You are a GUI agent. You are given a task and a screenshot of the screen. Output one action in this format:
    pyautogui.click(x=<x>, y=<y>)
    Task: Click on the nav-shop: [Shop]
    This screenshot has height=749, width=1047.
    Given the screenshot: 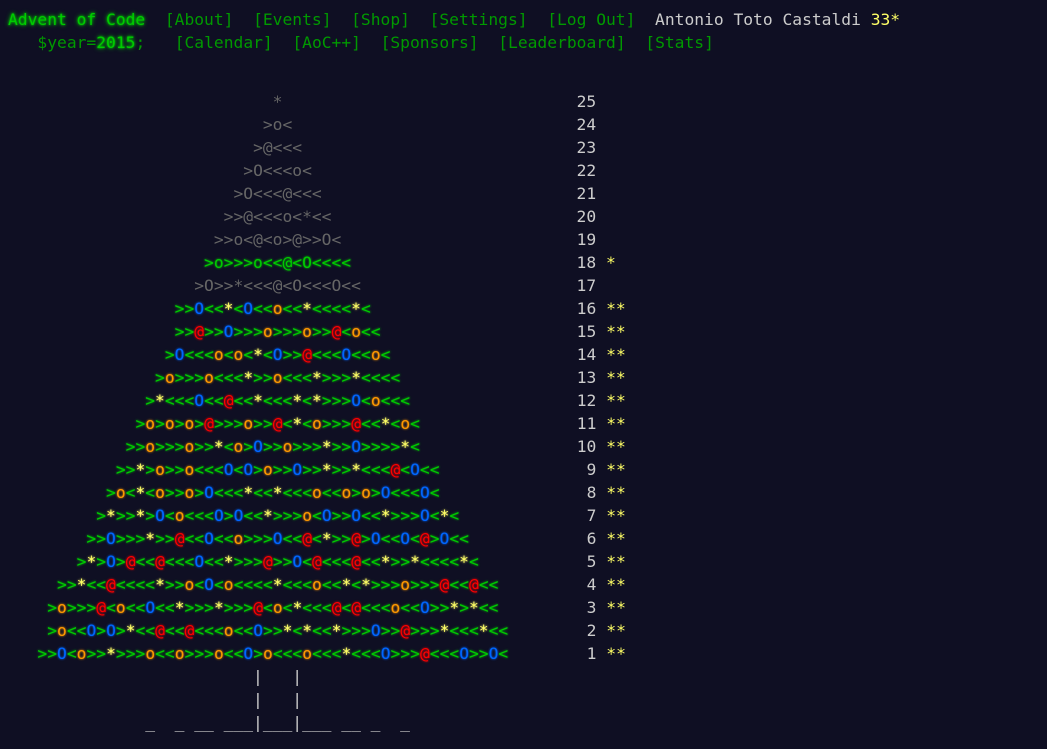 What is the action you would take?
    pyautogui.click(x=380, y=19)
    